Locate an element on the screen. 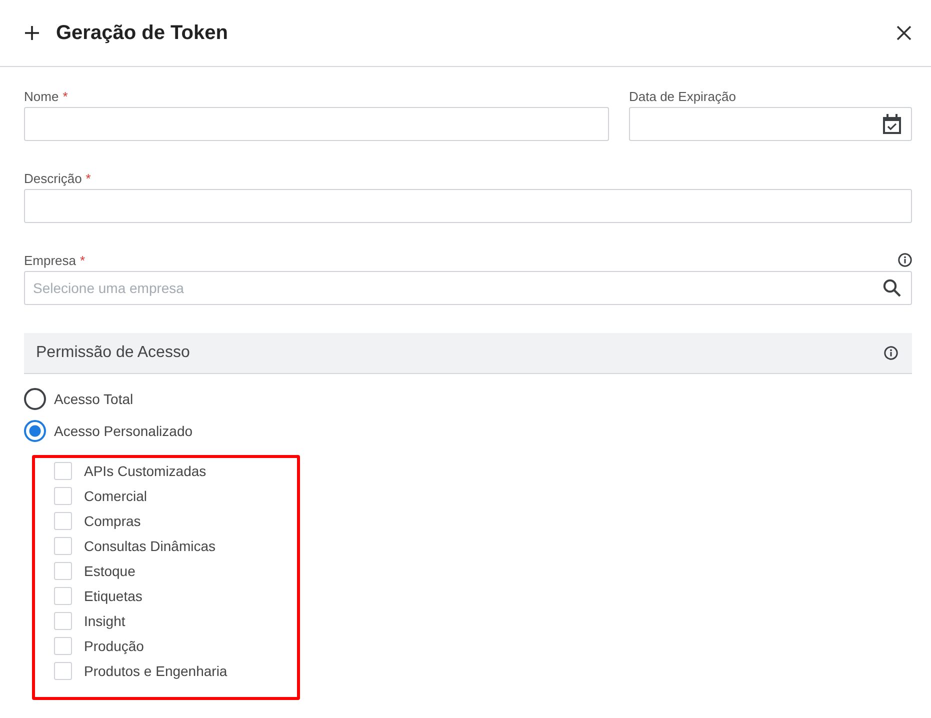  plus-icon is located at coordinates (32, 33).